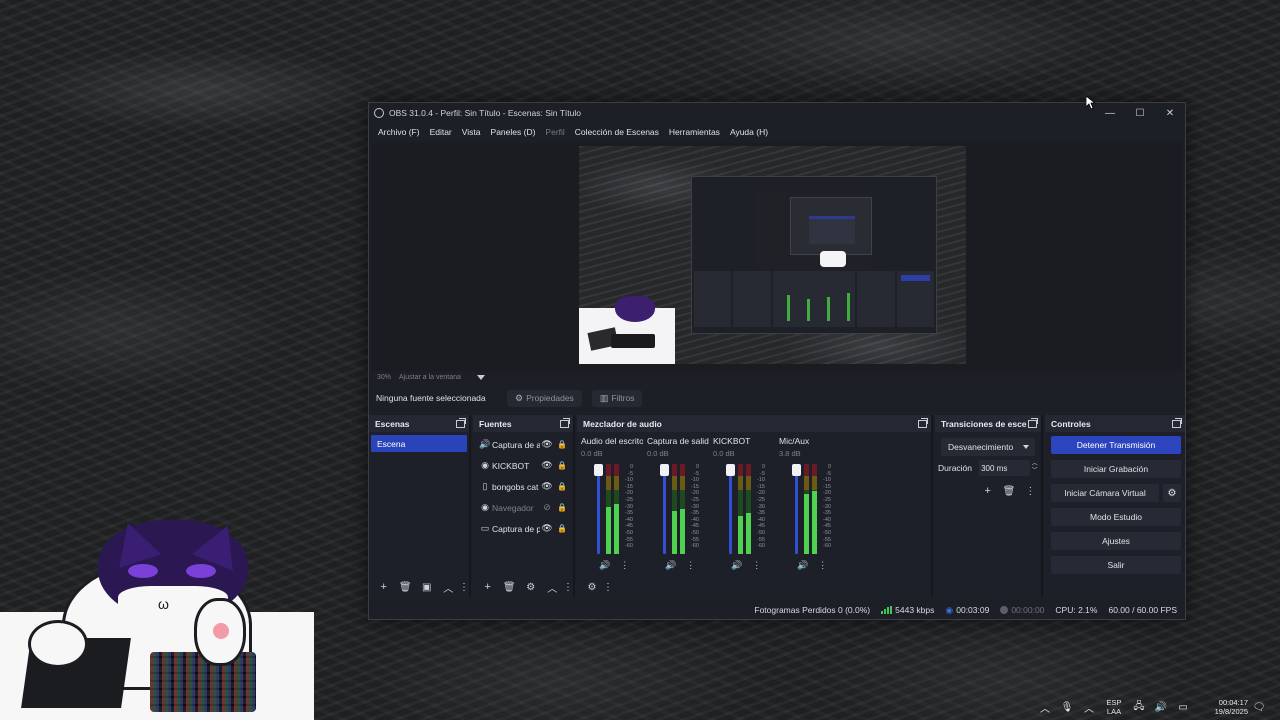  Describe the element at coordinates (623, 398) in the screenshot. I see `filters-label: Filtros` at that location.